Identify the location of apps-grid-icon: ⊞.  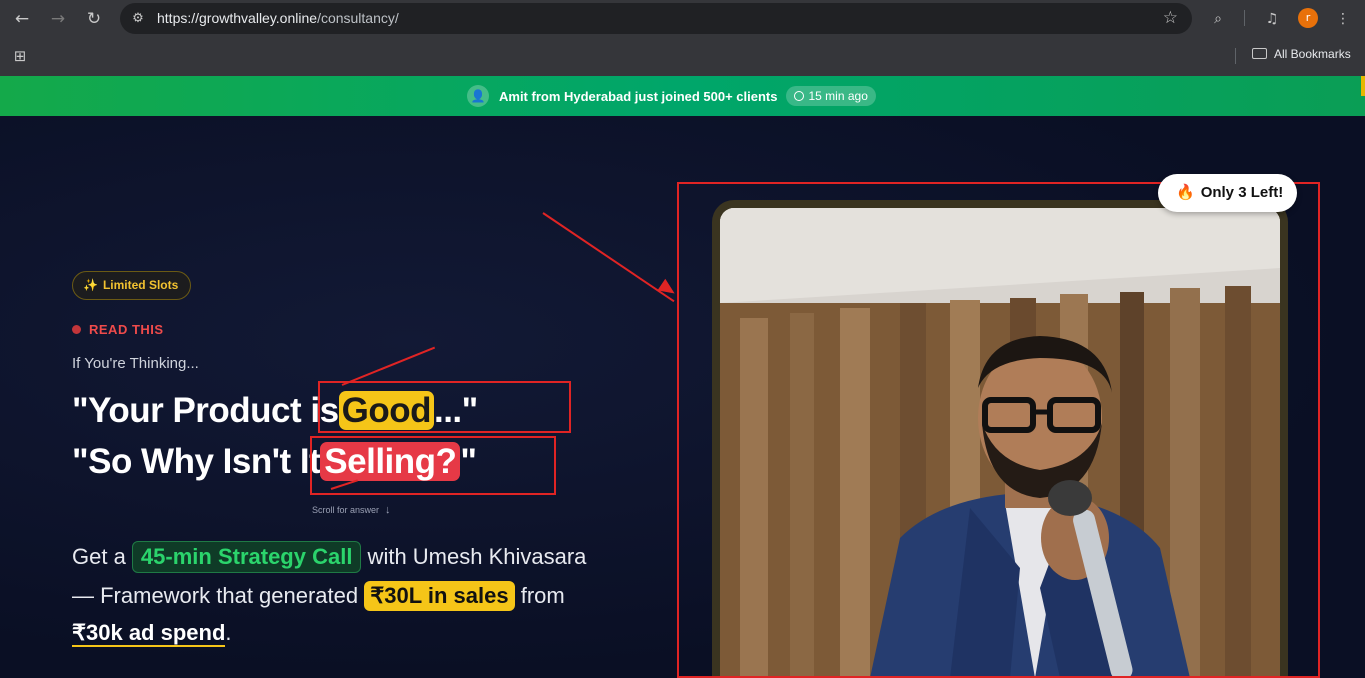
(20, 56).